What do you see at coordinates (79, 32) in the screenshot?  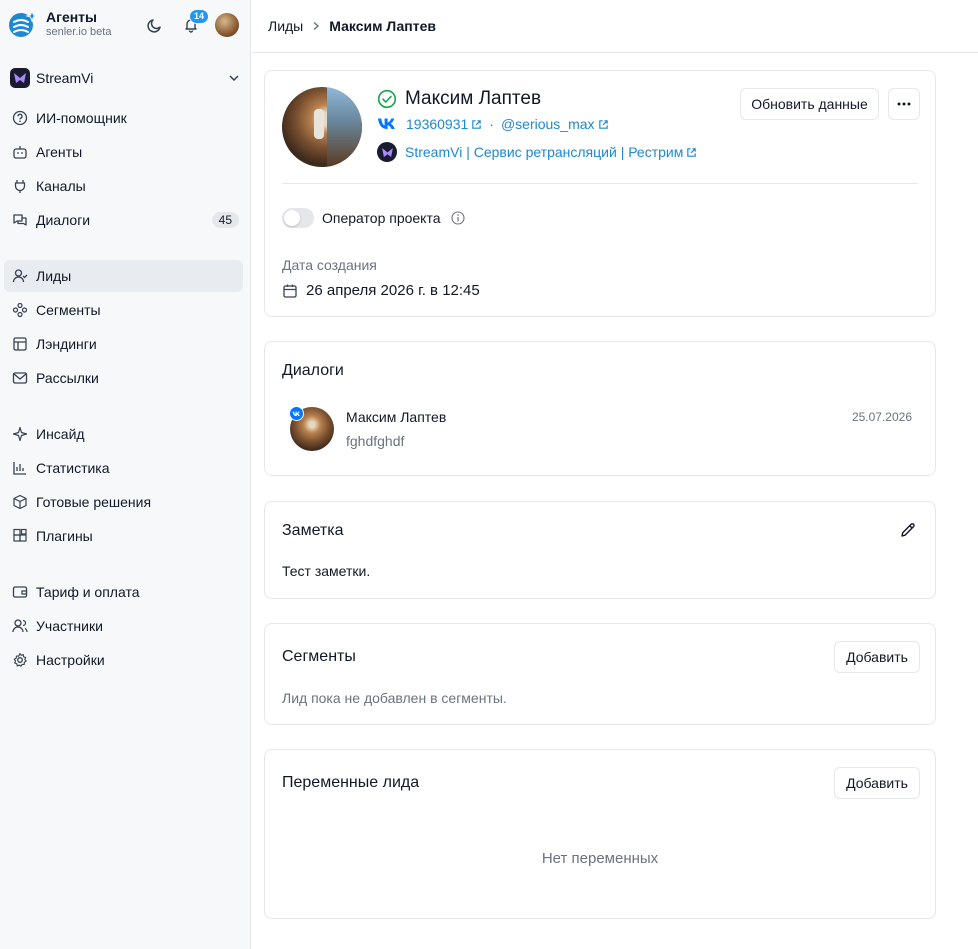 I see `app-subtitle: senler.io beta` at bounding box center [79, 32].